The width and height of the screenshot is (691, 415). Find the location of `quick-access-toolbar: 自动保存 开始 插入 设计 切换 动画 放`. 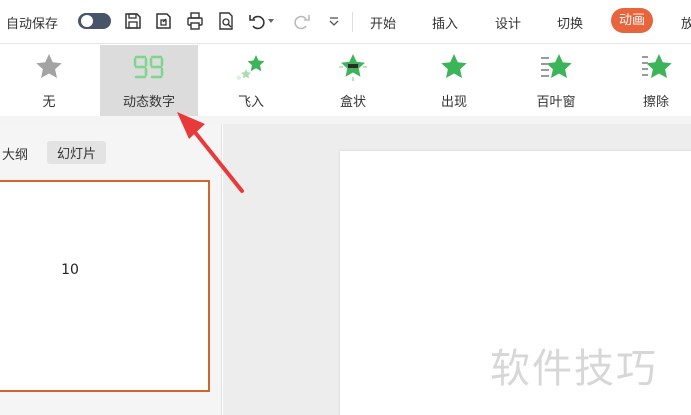

quick-access-toolbar: 自动保存 开始 插入 设计 切换 动画 放 is located at coordinates (345, 22).